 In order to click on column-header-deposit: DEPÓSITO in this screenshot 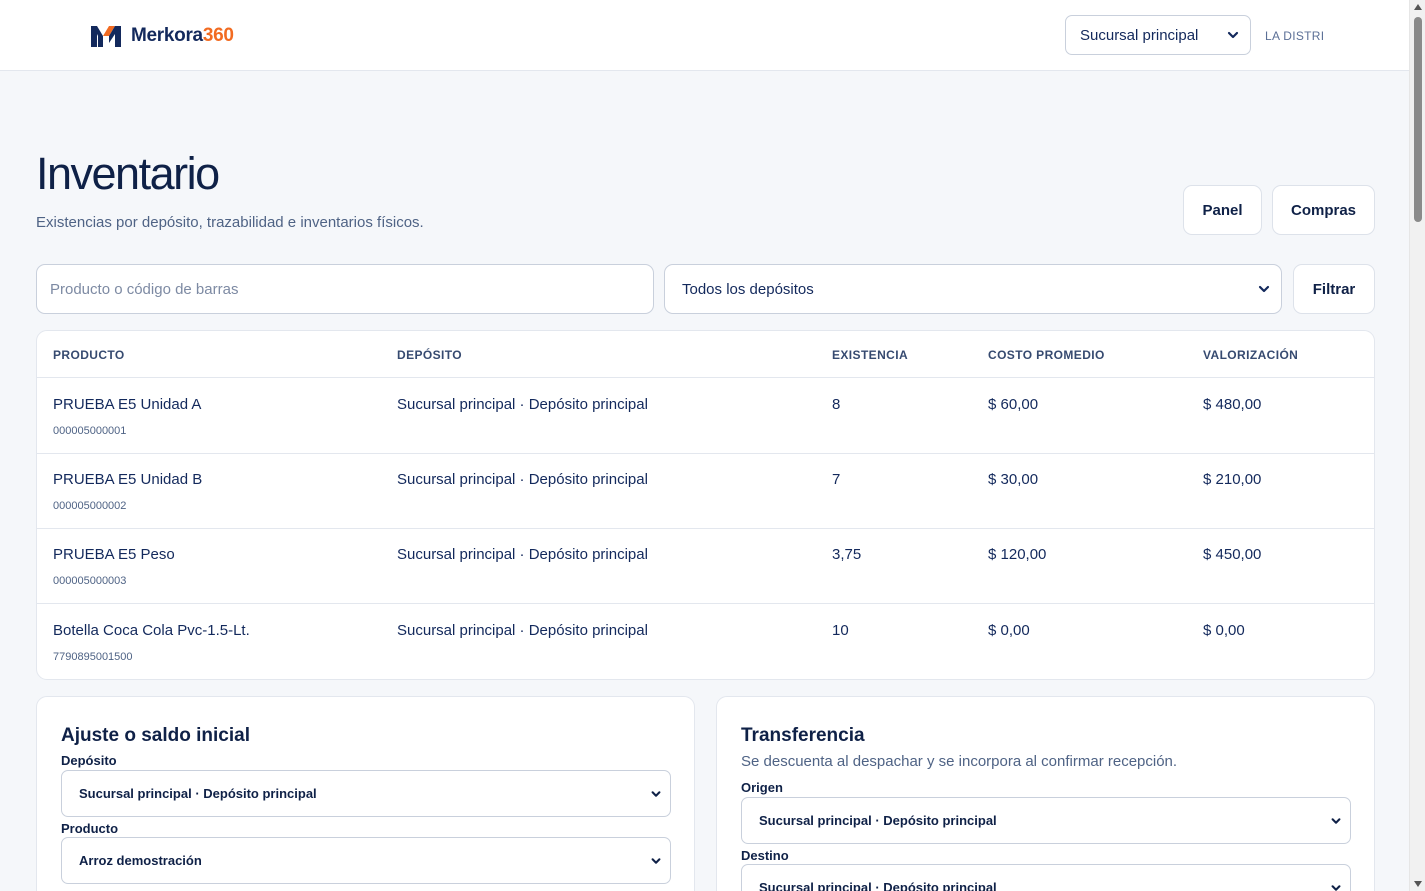, I will do `click(429, 355)`.